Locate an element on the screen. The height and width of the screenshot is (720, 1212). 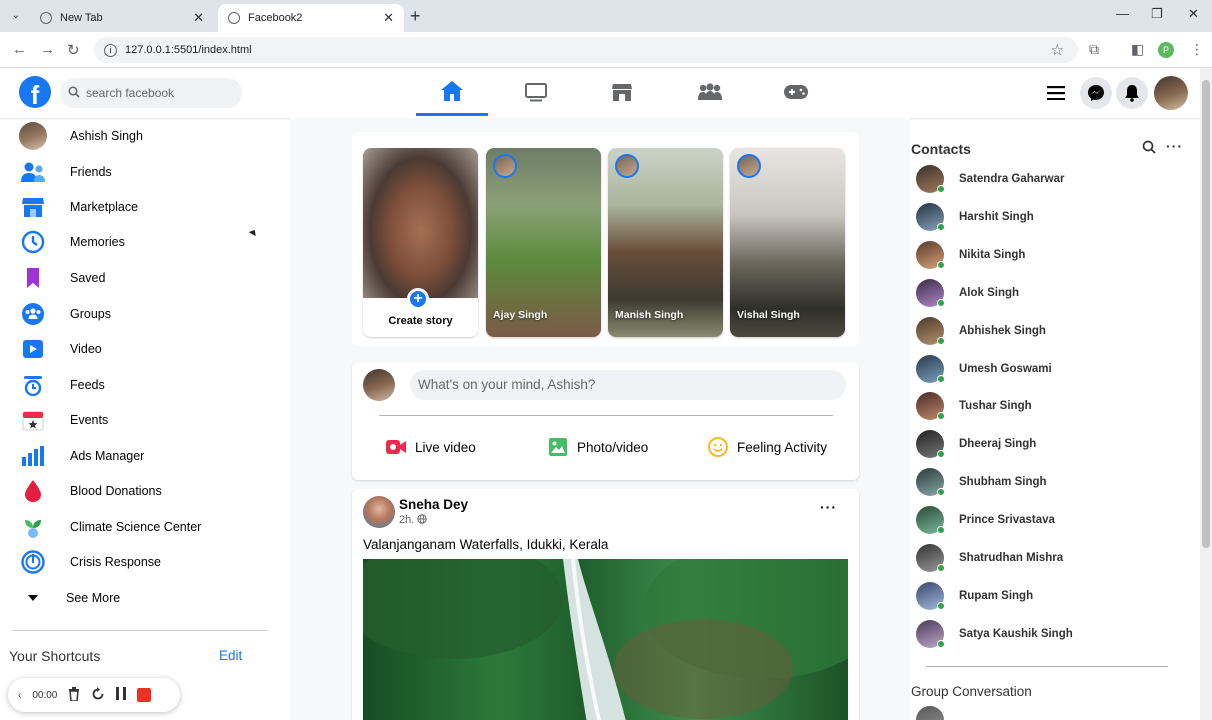
bell-icon is located at coordinates (1132, 93).